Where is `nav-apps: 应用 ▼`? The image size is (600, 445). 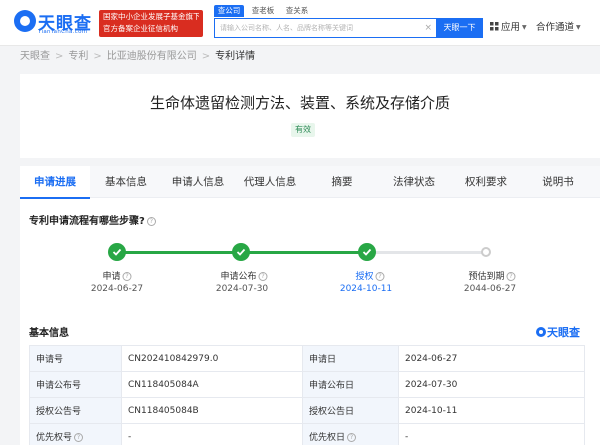 nav-apps: 应用 ▼ is located at coordinates (508, 28).